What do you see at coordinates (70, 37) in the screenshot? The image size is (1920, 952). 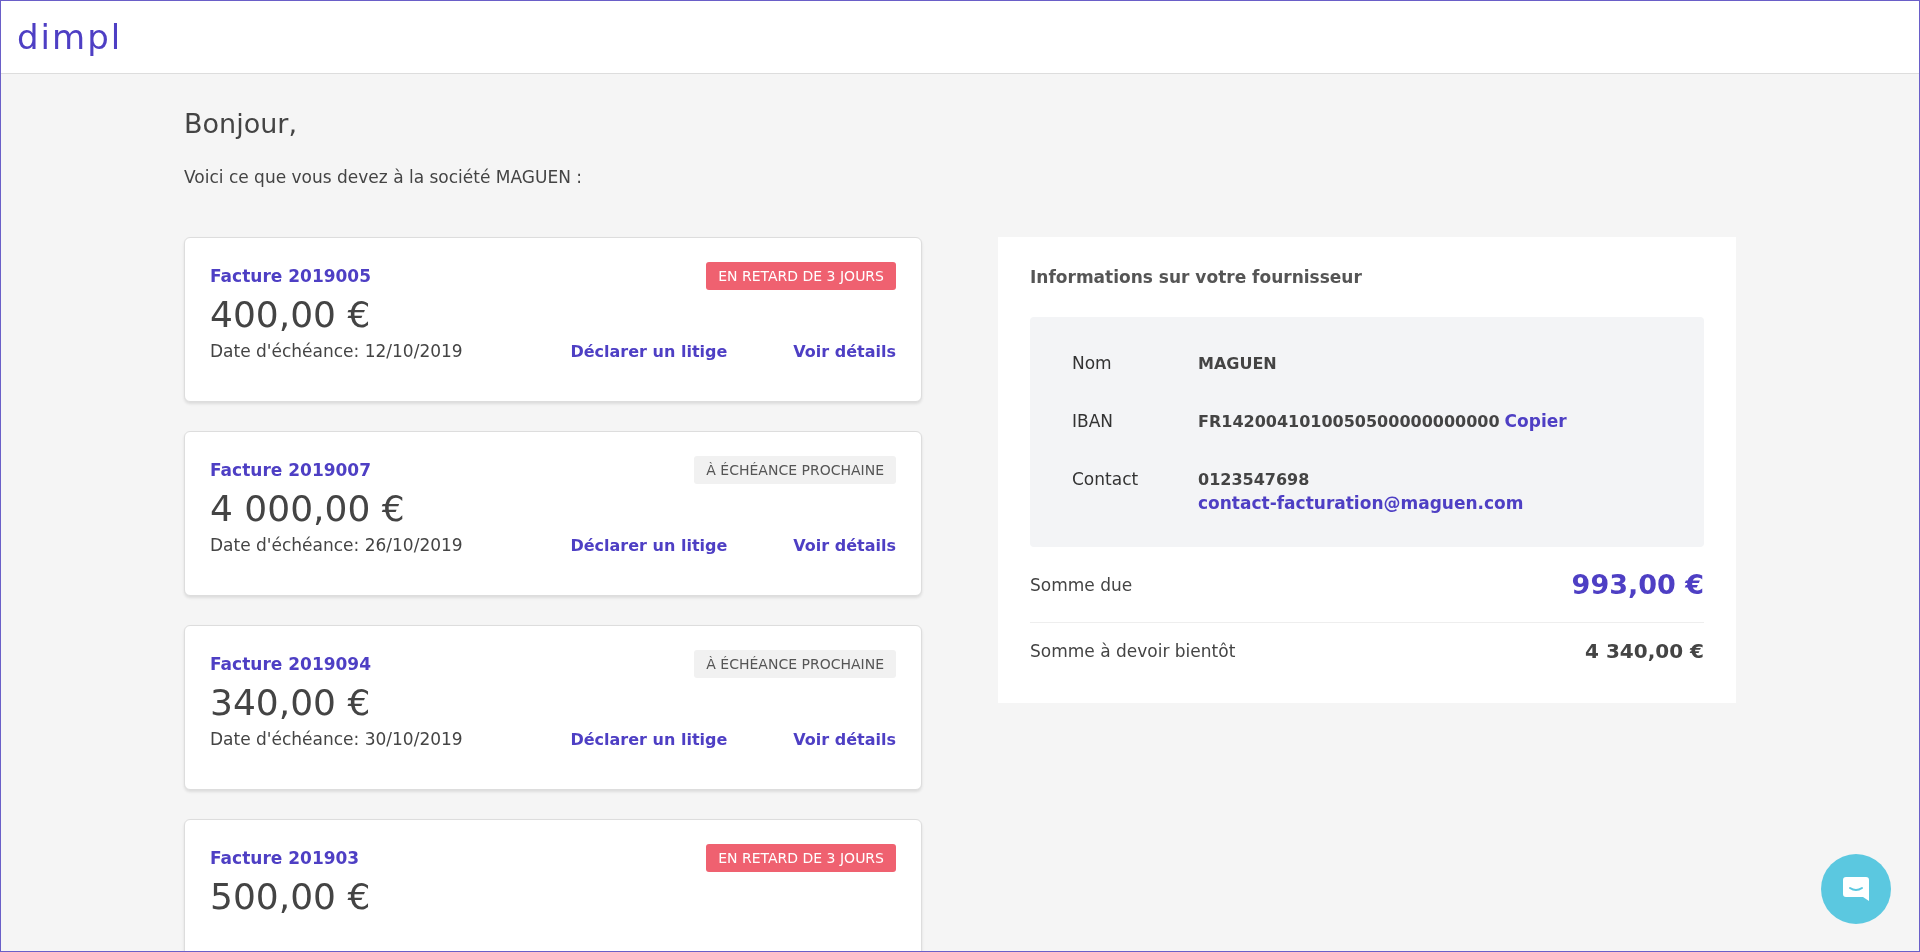 I see `logo: dimpl` at bounding box center [70, 37].